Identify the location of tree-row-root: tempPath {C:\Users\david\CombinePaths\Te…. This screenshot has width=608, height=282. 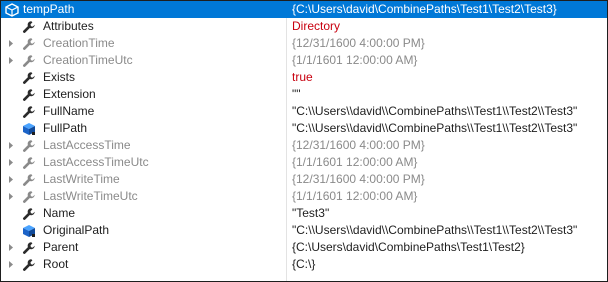
(304, 9).